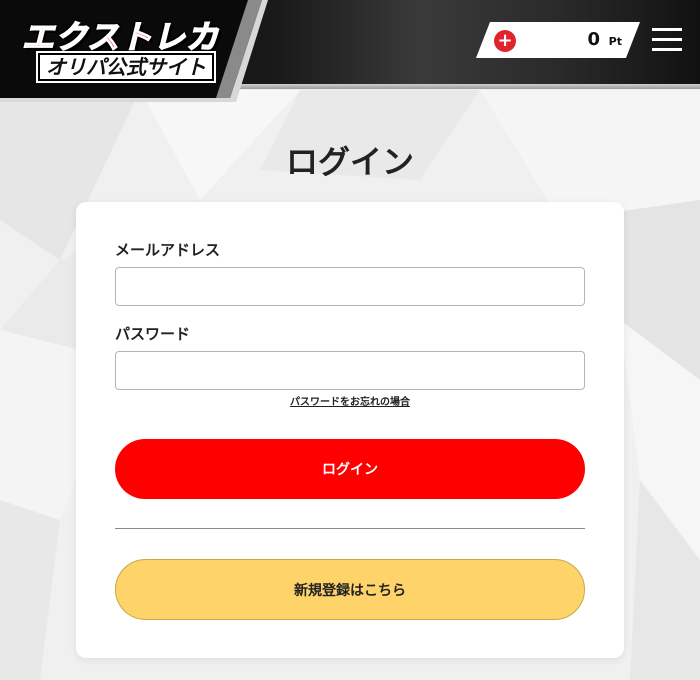 The image size is (700, 680). What do you see at coordinates (350, 370) in the screenshot?
I see `password-input` at bounding box center [350, 370].